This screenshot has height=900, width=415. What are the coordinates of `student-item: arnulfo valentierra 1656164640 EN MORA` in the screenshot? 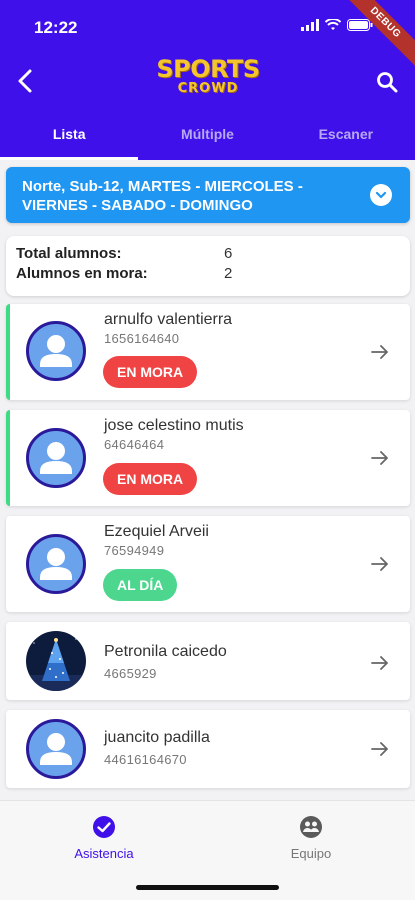 It's located at (208, 352).